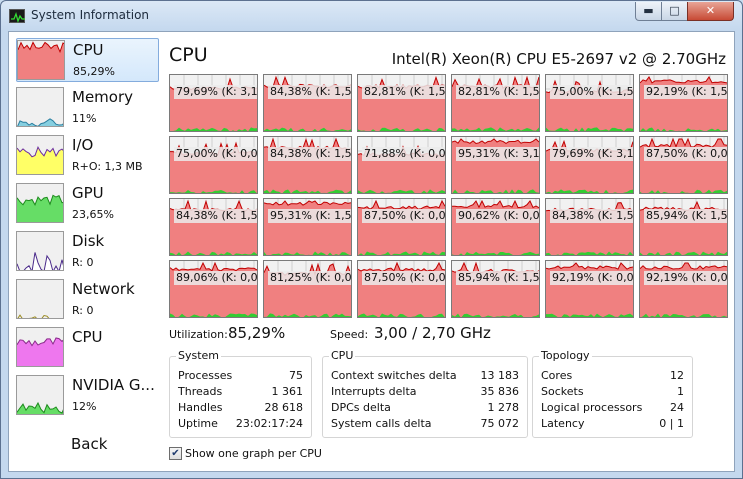  What do you see at coordinates (374, 391) in the screenshot?
I see `cpu-stat-name: Interrupts delta` at bounding box center [374, 391].